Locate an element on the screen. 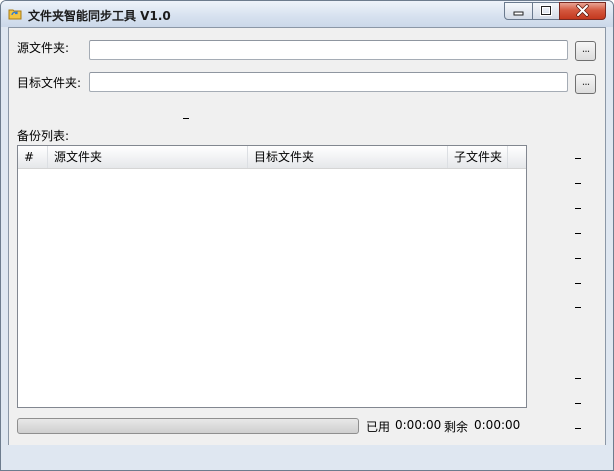  folder-sync-icon is located at coordinates (15, 14).